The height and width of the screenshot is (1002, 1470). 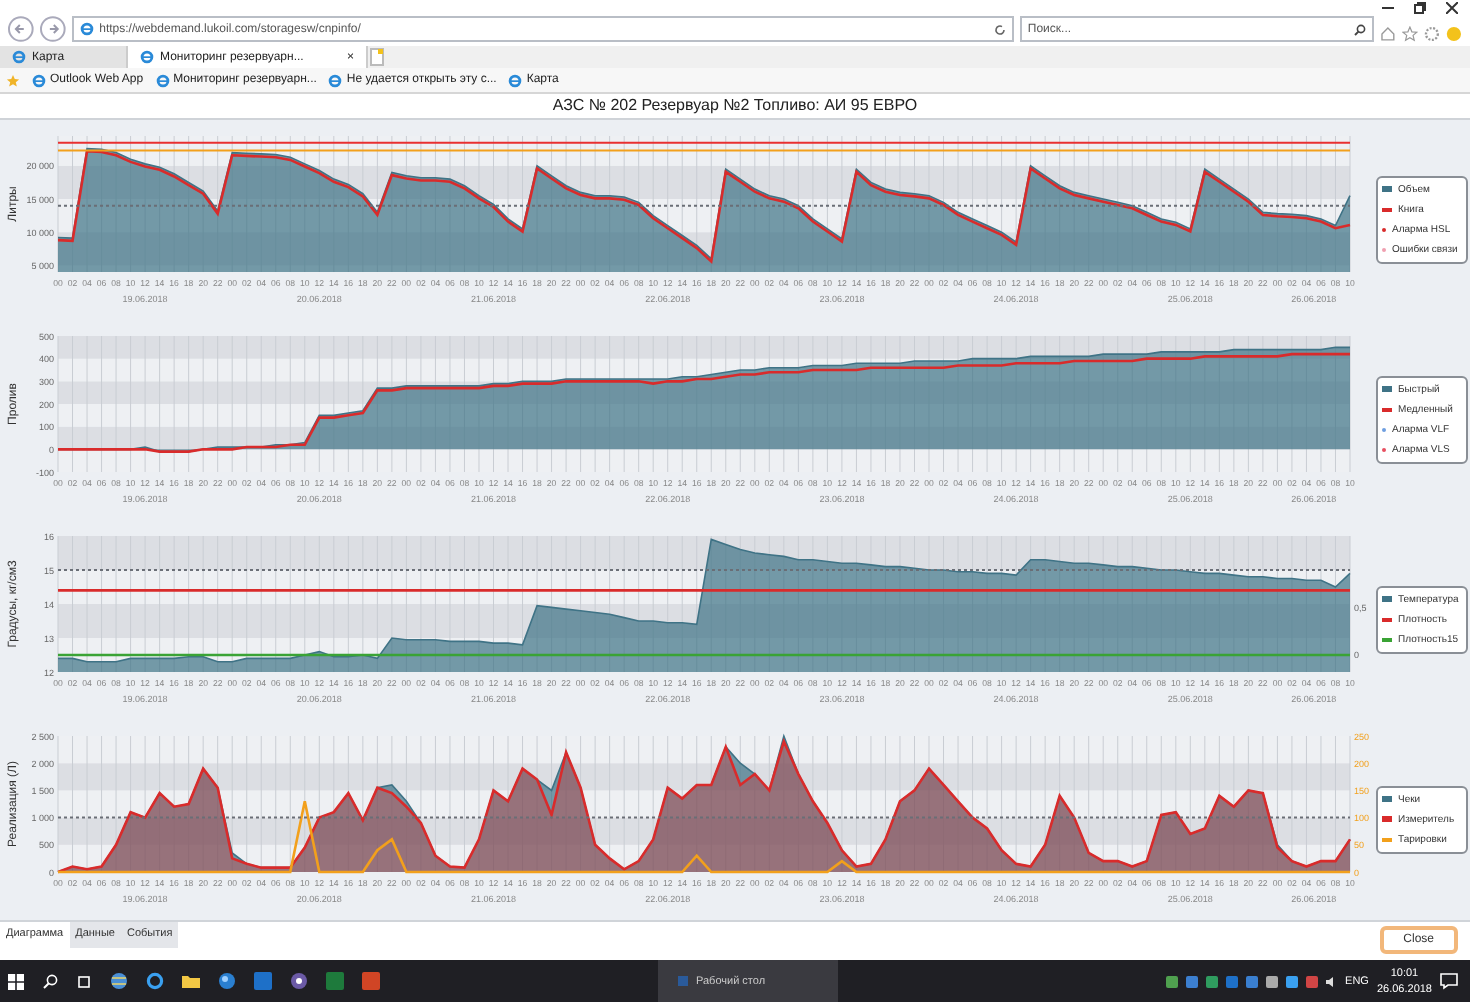 I want to click on windows-logo-icon, so click(x=16, y=981).